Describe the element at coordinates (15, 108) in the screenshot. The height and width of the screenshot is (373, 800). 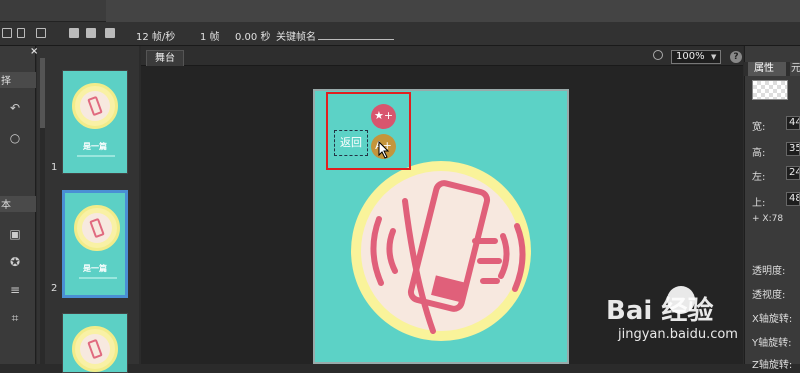
I see `lasso-icon: ↶` at that location.